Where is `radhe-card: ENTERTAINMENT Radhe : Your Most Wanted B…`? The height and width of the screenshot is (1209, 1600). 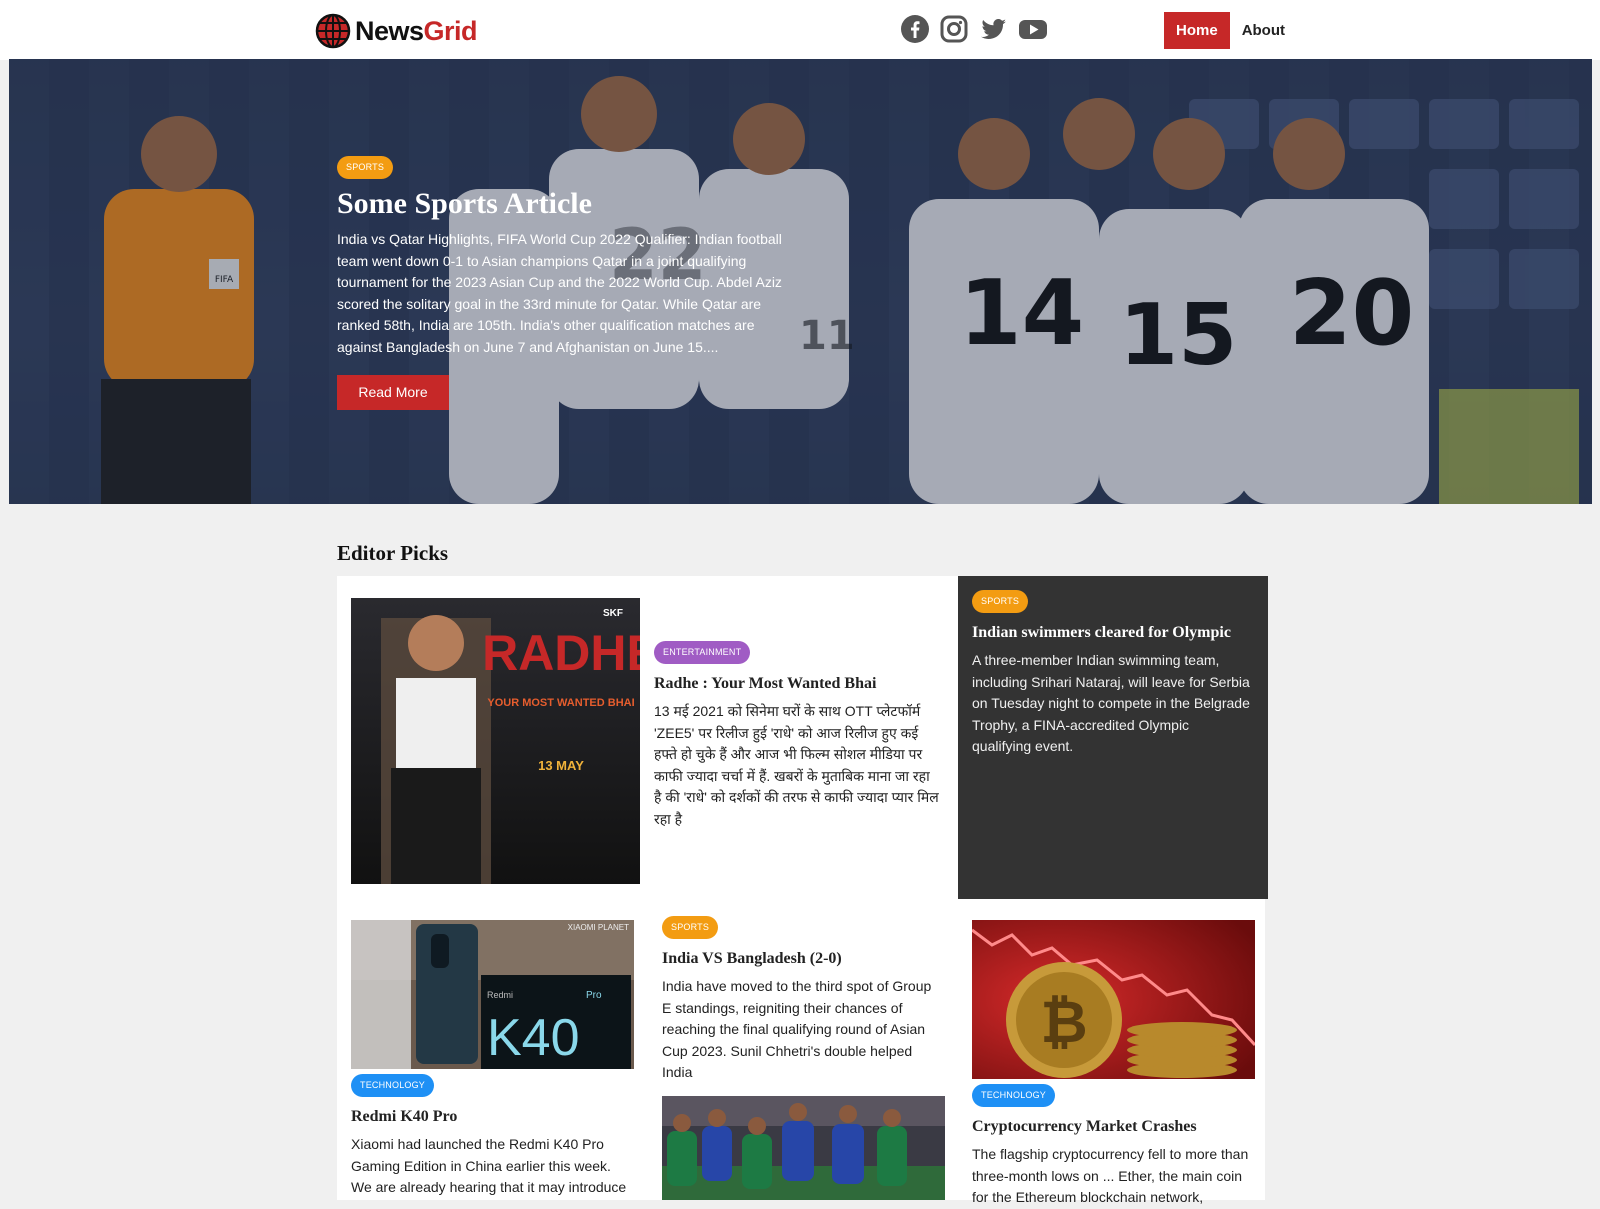 radhe-card: ENTERTAINMENT Radhe : Your Most Wanted B… is located at coordinates (796, 735).